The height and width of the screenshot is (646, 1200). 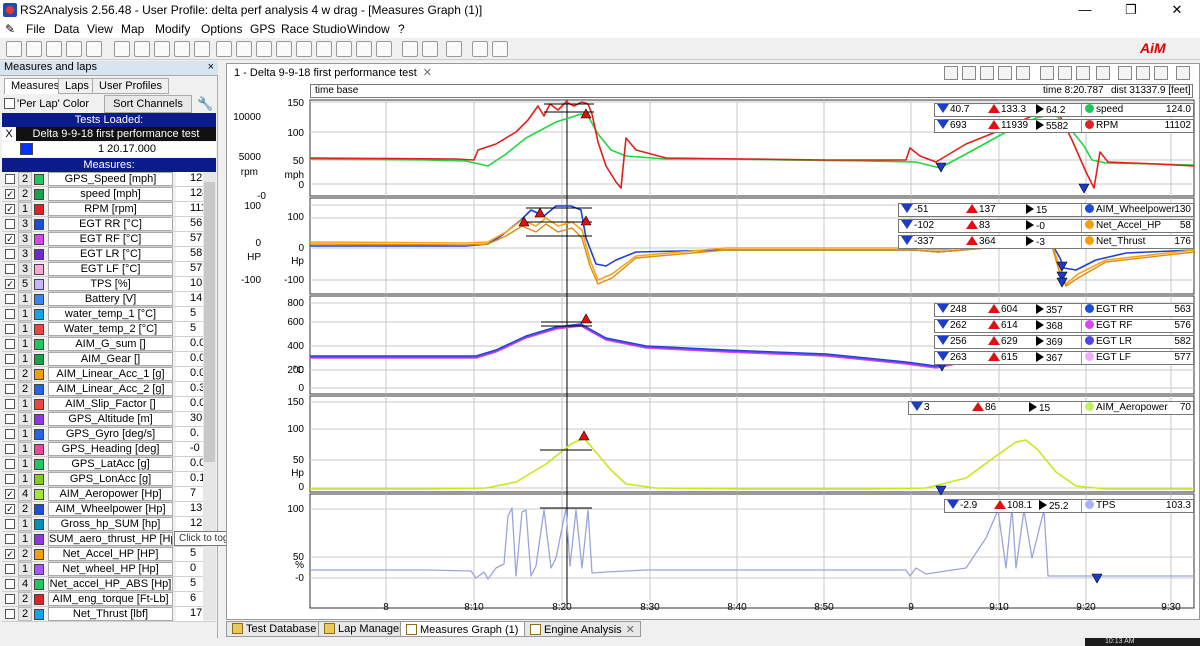 I want to click on channel-row: 3 EGT LF [°C] 57, so click(x=109, y=269).